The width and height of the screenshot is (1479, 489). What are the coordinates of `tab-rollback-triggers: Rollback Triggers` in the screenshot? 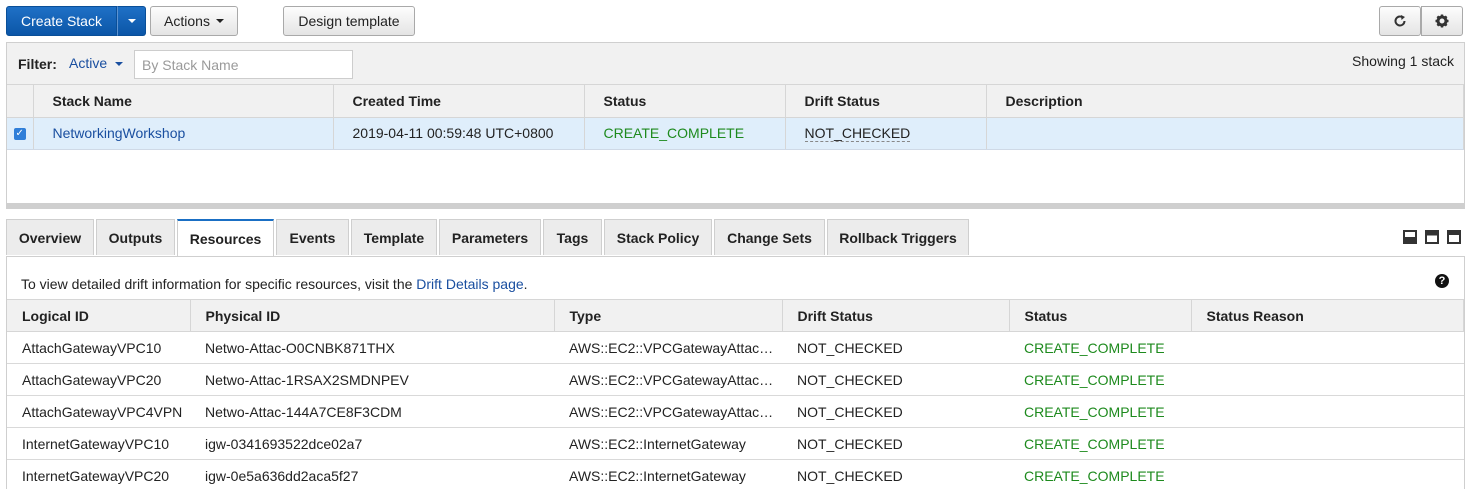 It's located at (898, 237).